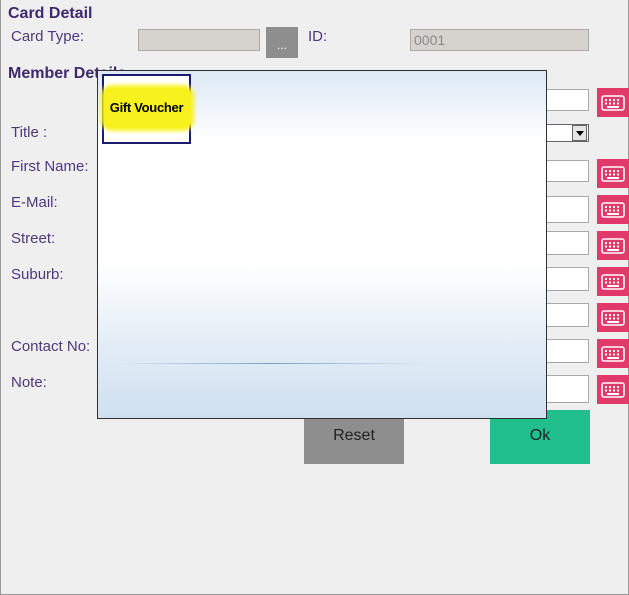  What do you see at coordinates (29, 132) in the screenshot?
I see `title-label: Title :` at bounding box center [29, 132].